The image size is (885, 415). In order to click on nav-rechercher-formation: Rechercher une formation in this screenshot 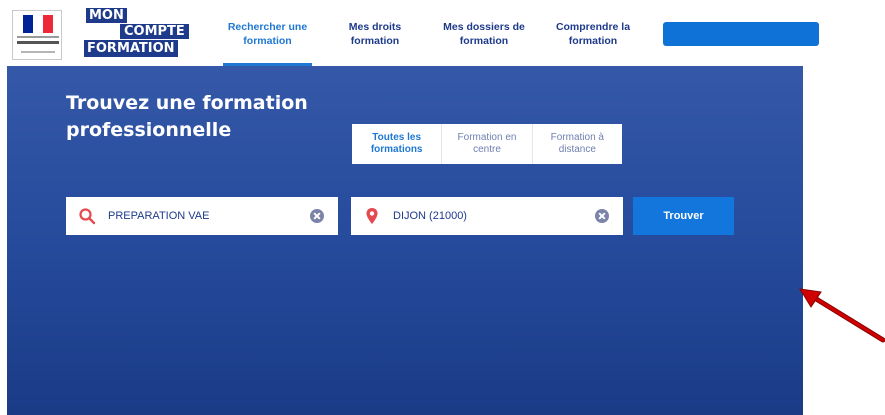, I will do `click(267, 34)`.